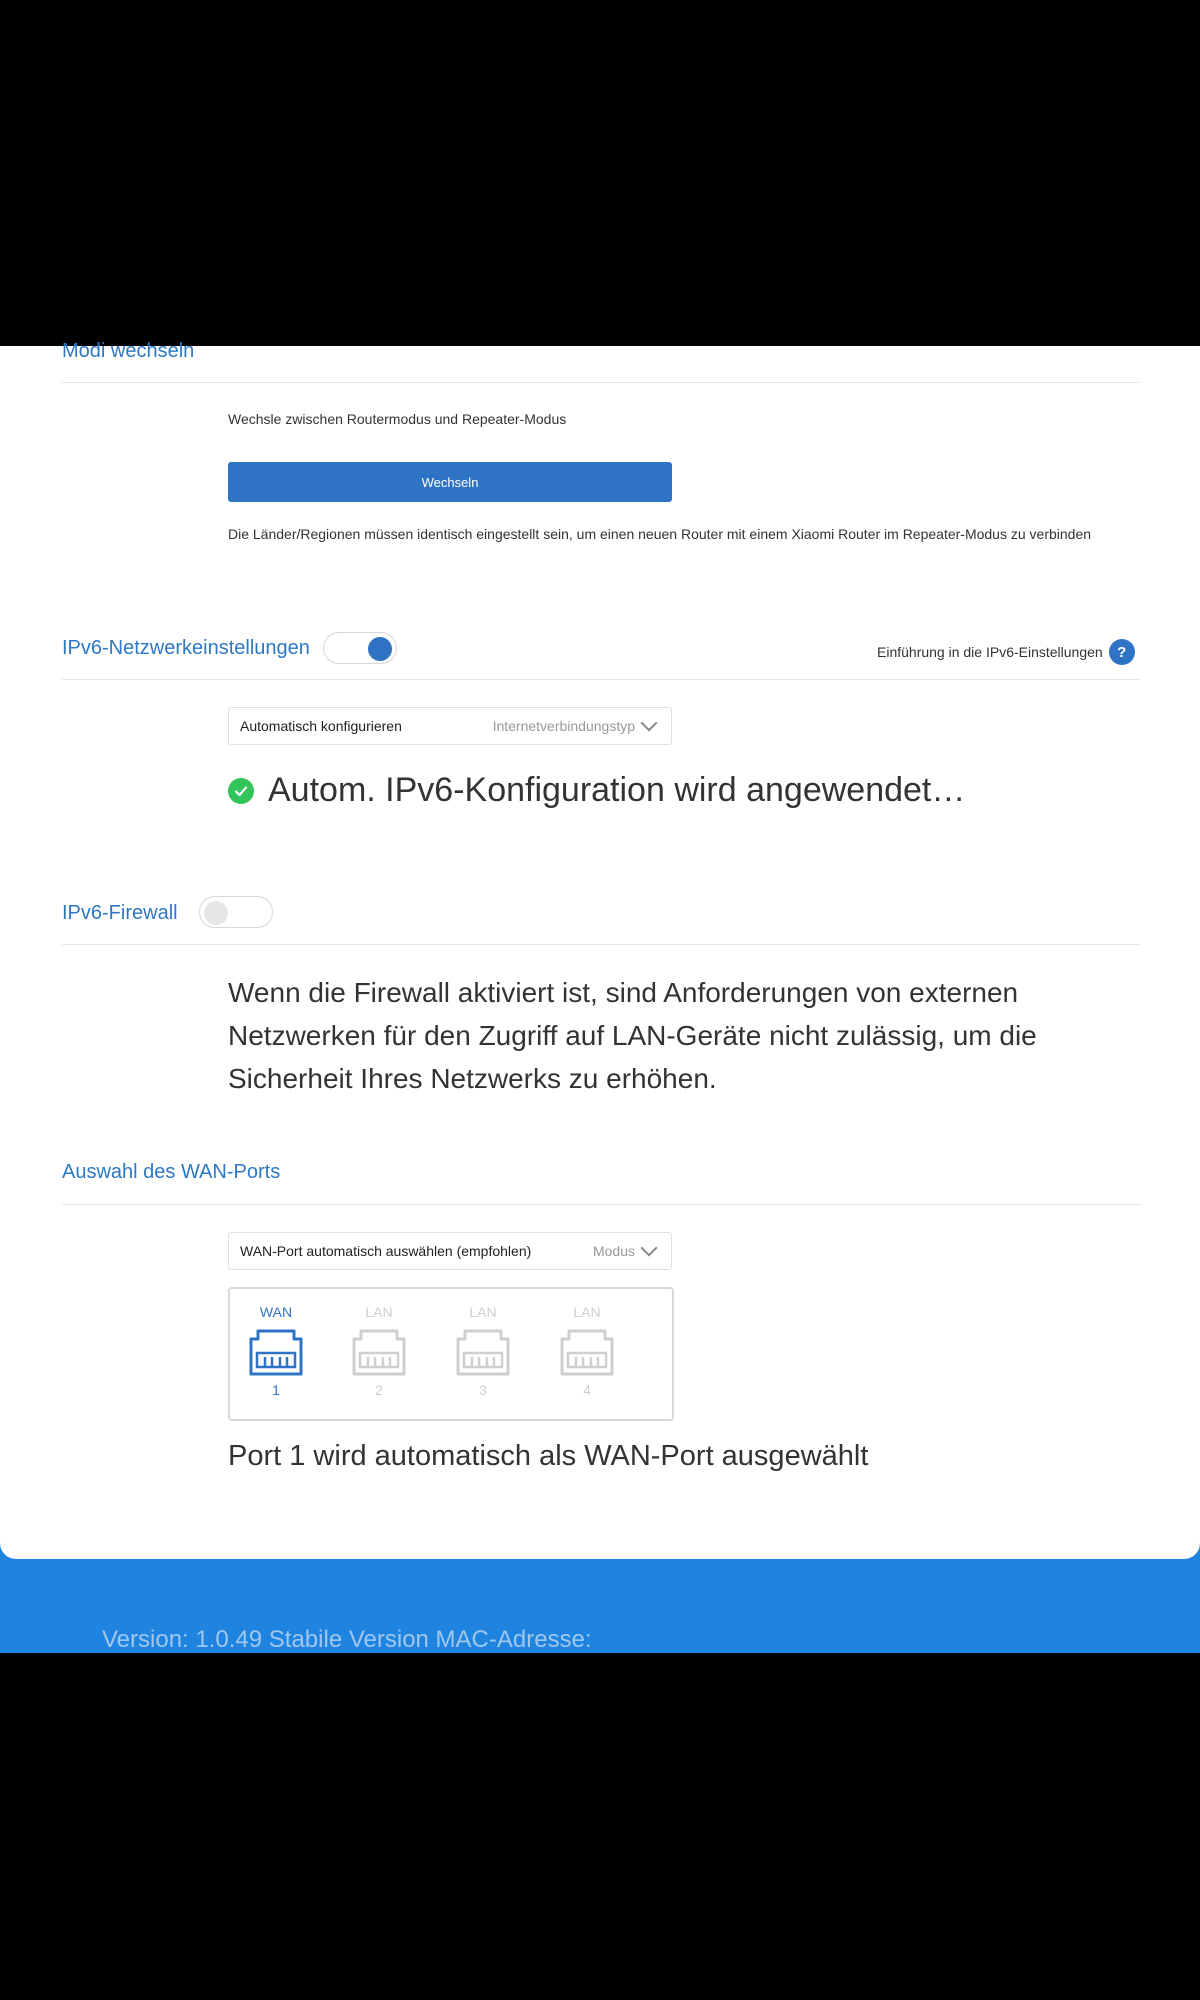 This screenshot has height=2000, width=1200. I want to click on firewall-toggle, so click(236, 912).